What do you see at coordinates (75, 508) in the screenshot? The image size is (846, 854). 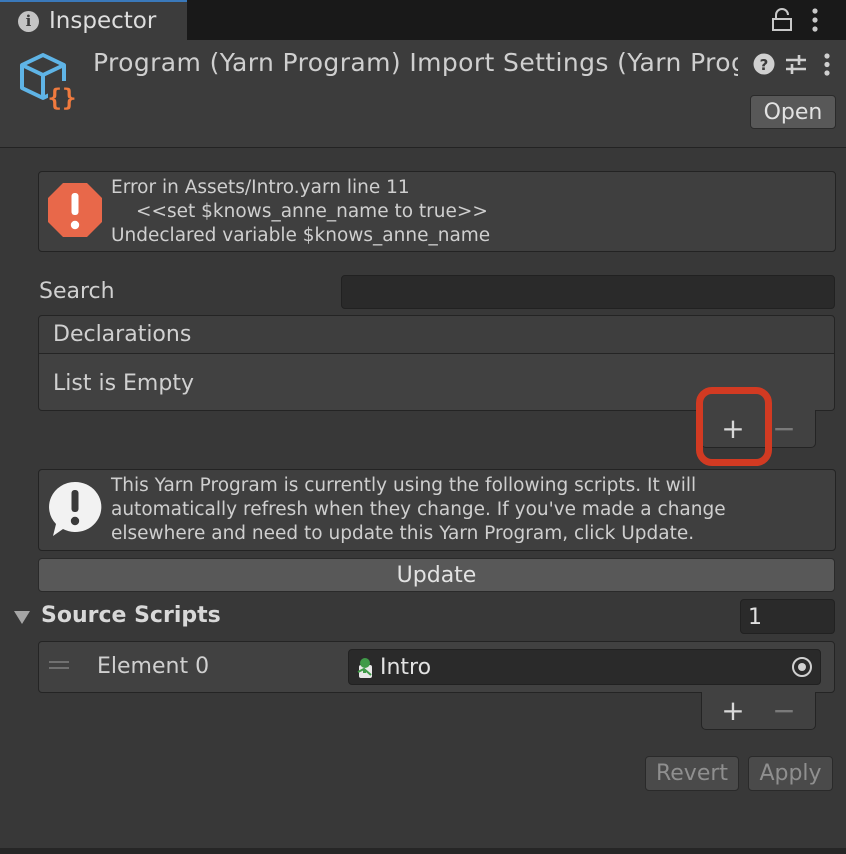 I see `info-speech-icon` at bounding box center [75, 508].